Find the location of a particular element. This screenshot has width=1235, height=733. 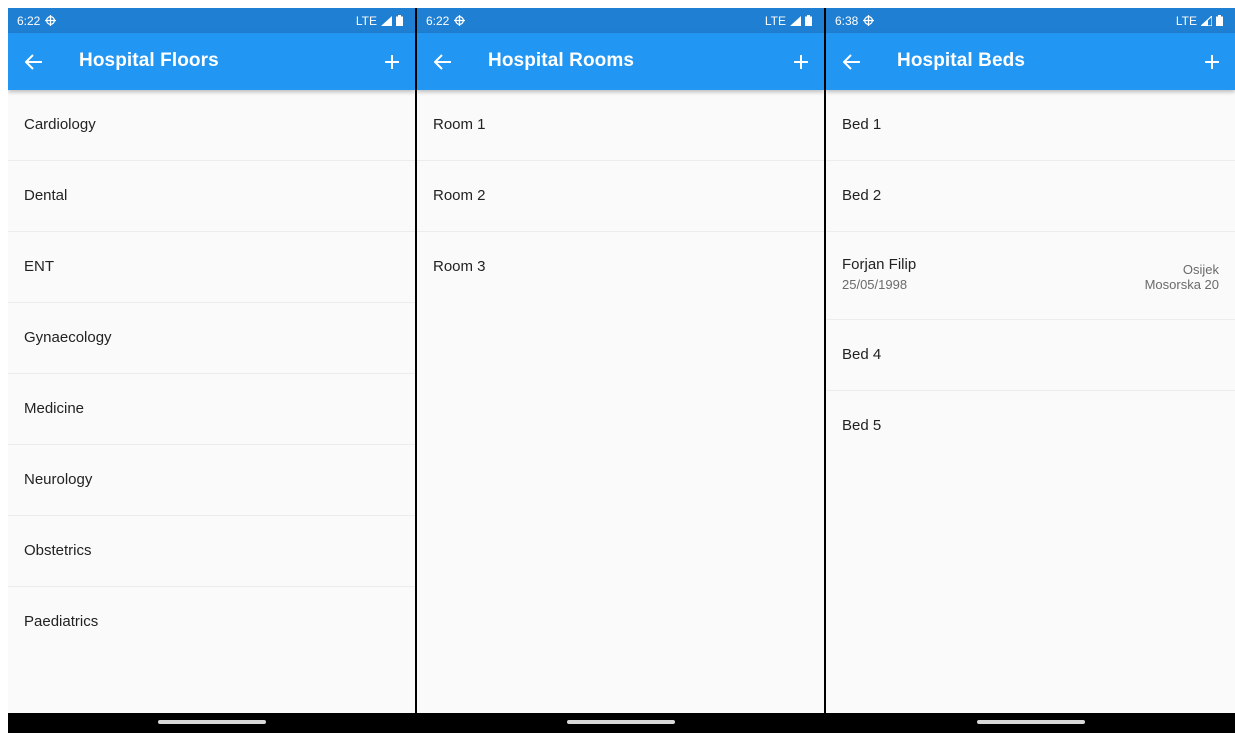

page-title: Hospital Beds is located at coordinates (961, 60).